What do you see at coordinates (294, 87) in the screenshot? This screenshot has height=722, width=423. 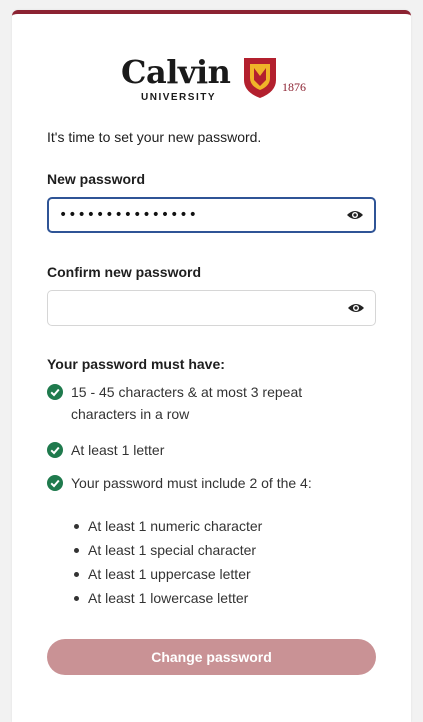 I see `logo-year: 1876` at bounding box center [294, 87].